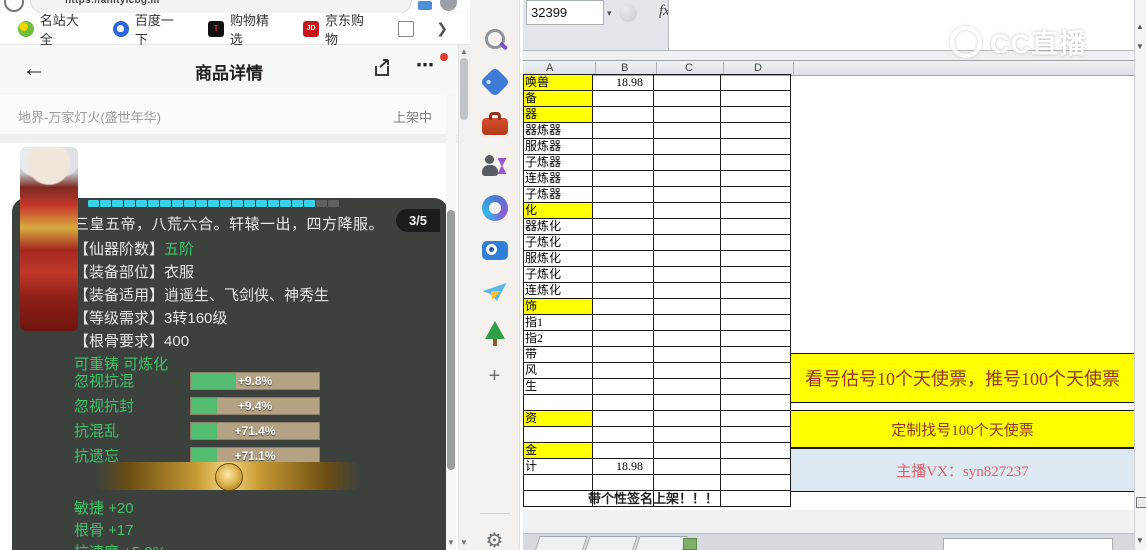  What do you see at coordinates (558, 451) in the screenshot?
I see `cell-a: 金` at bounding box center [558, 451].